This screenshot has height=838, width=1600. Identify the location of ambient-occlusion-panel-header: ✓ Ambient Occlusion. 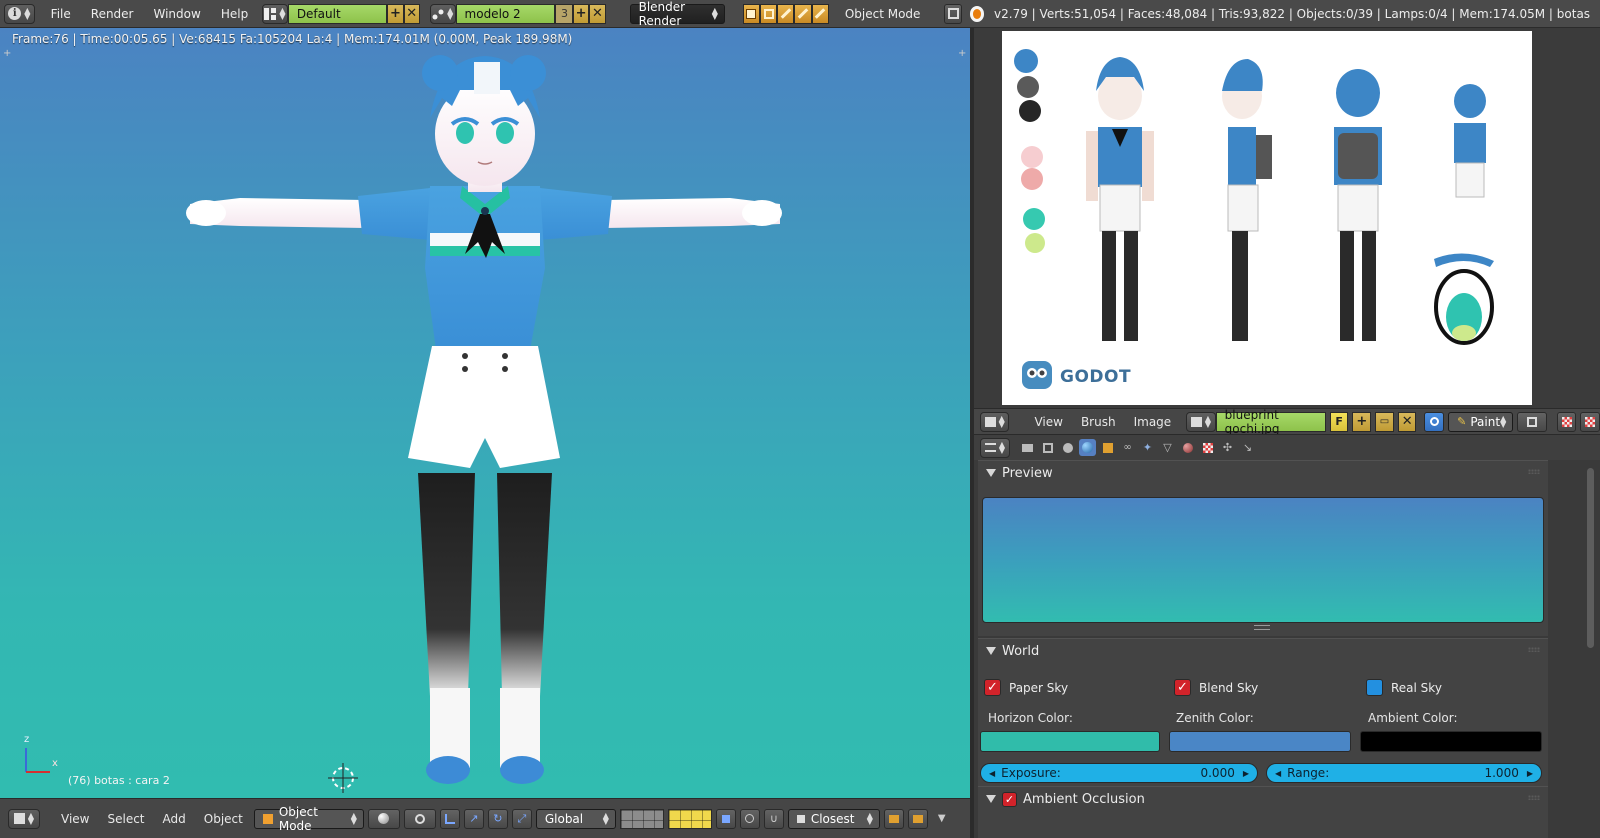
(1263, 799).